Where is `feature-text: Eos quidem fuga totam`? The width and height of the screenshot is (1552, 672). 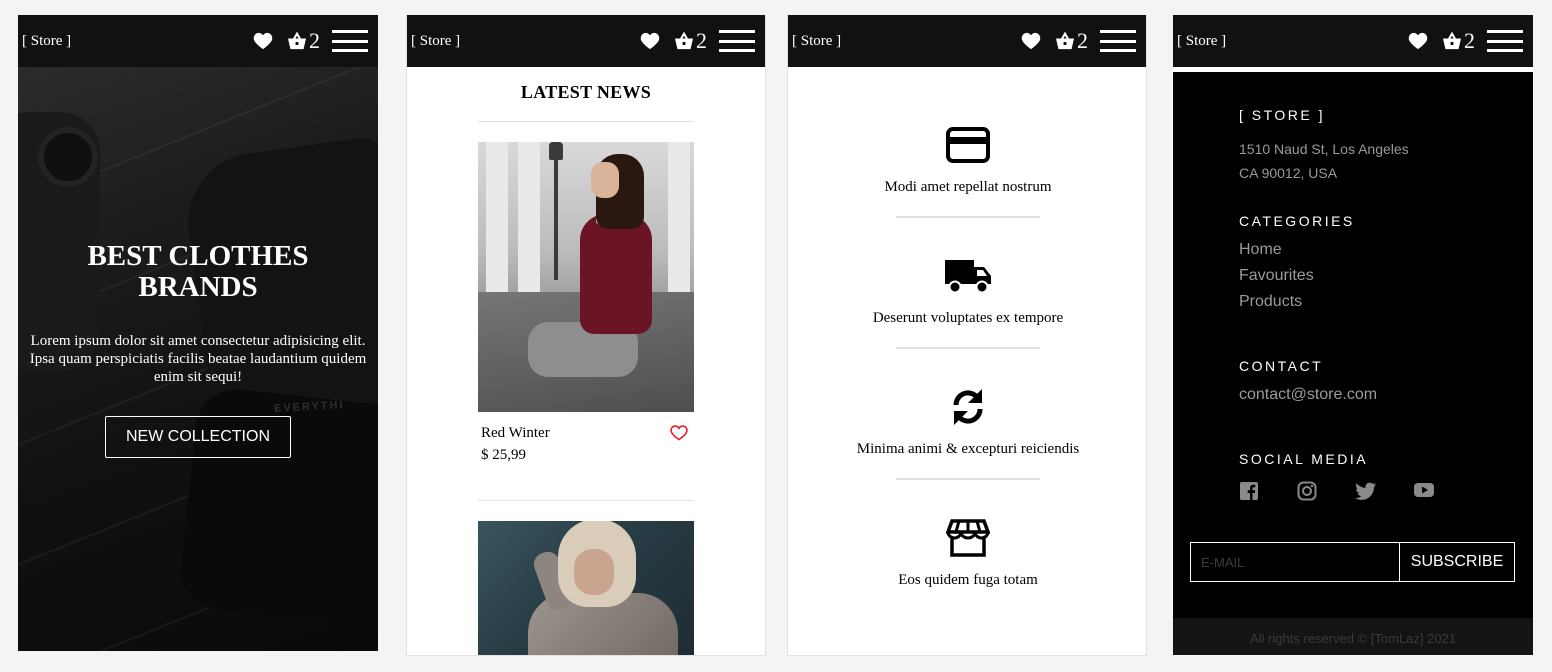 feature-text: Eos quidem fuga totam is located at coordinates (968, 580).